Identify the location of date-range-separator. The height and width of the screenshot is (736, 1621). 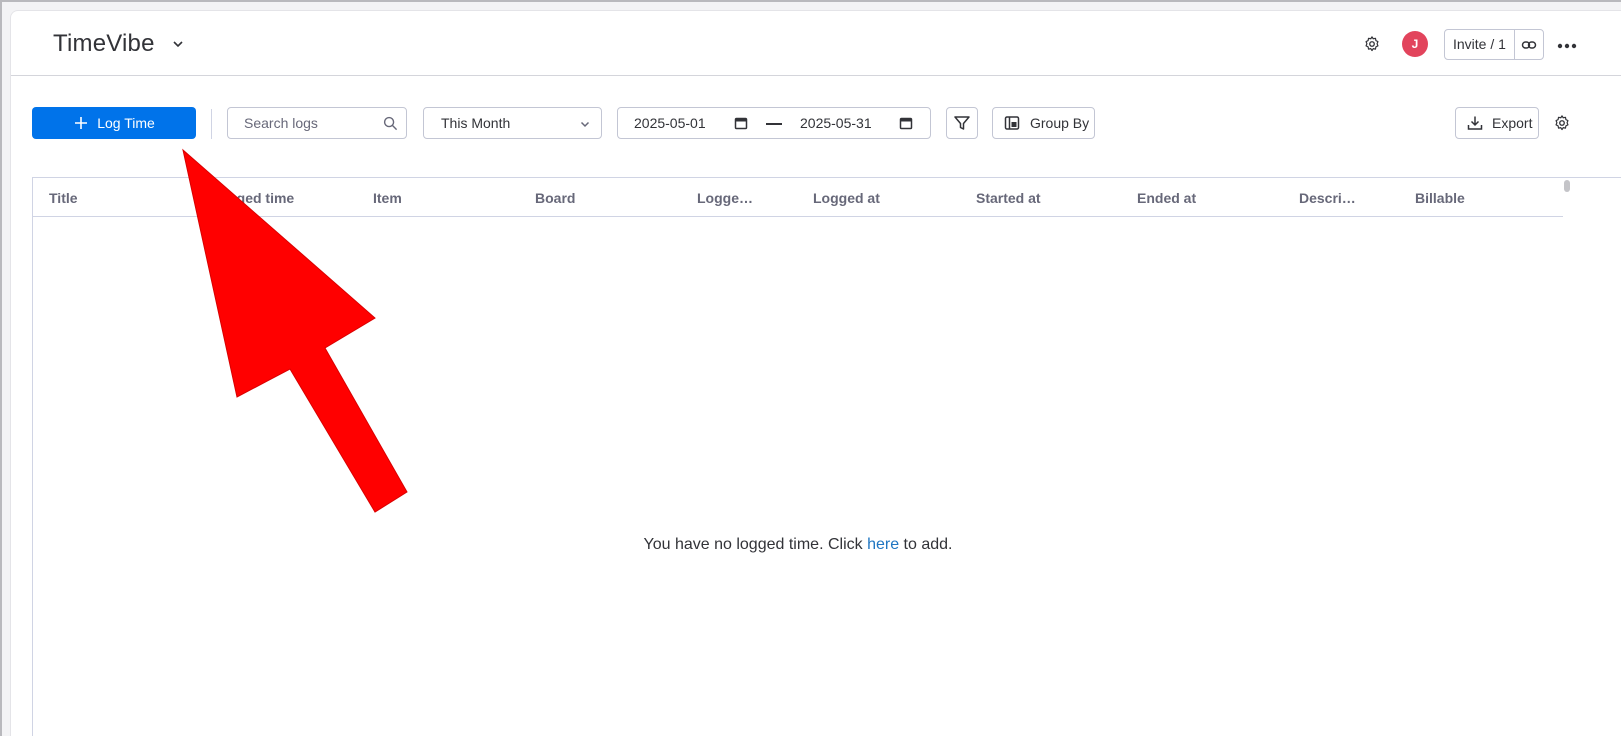
(774, 124).